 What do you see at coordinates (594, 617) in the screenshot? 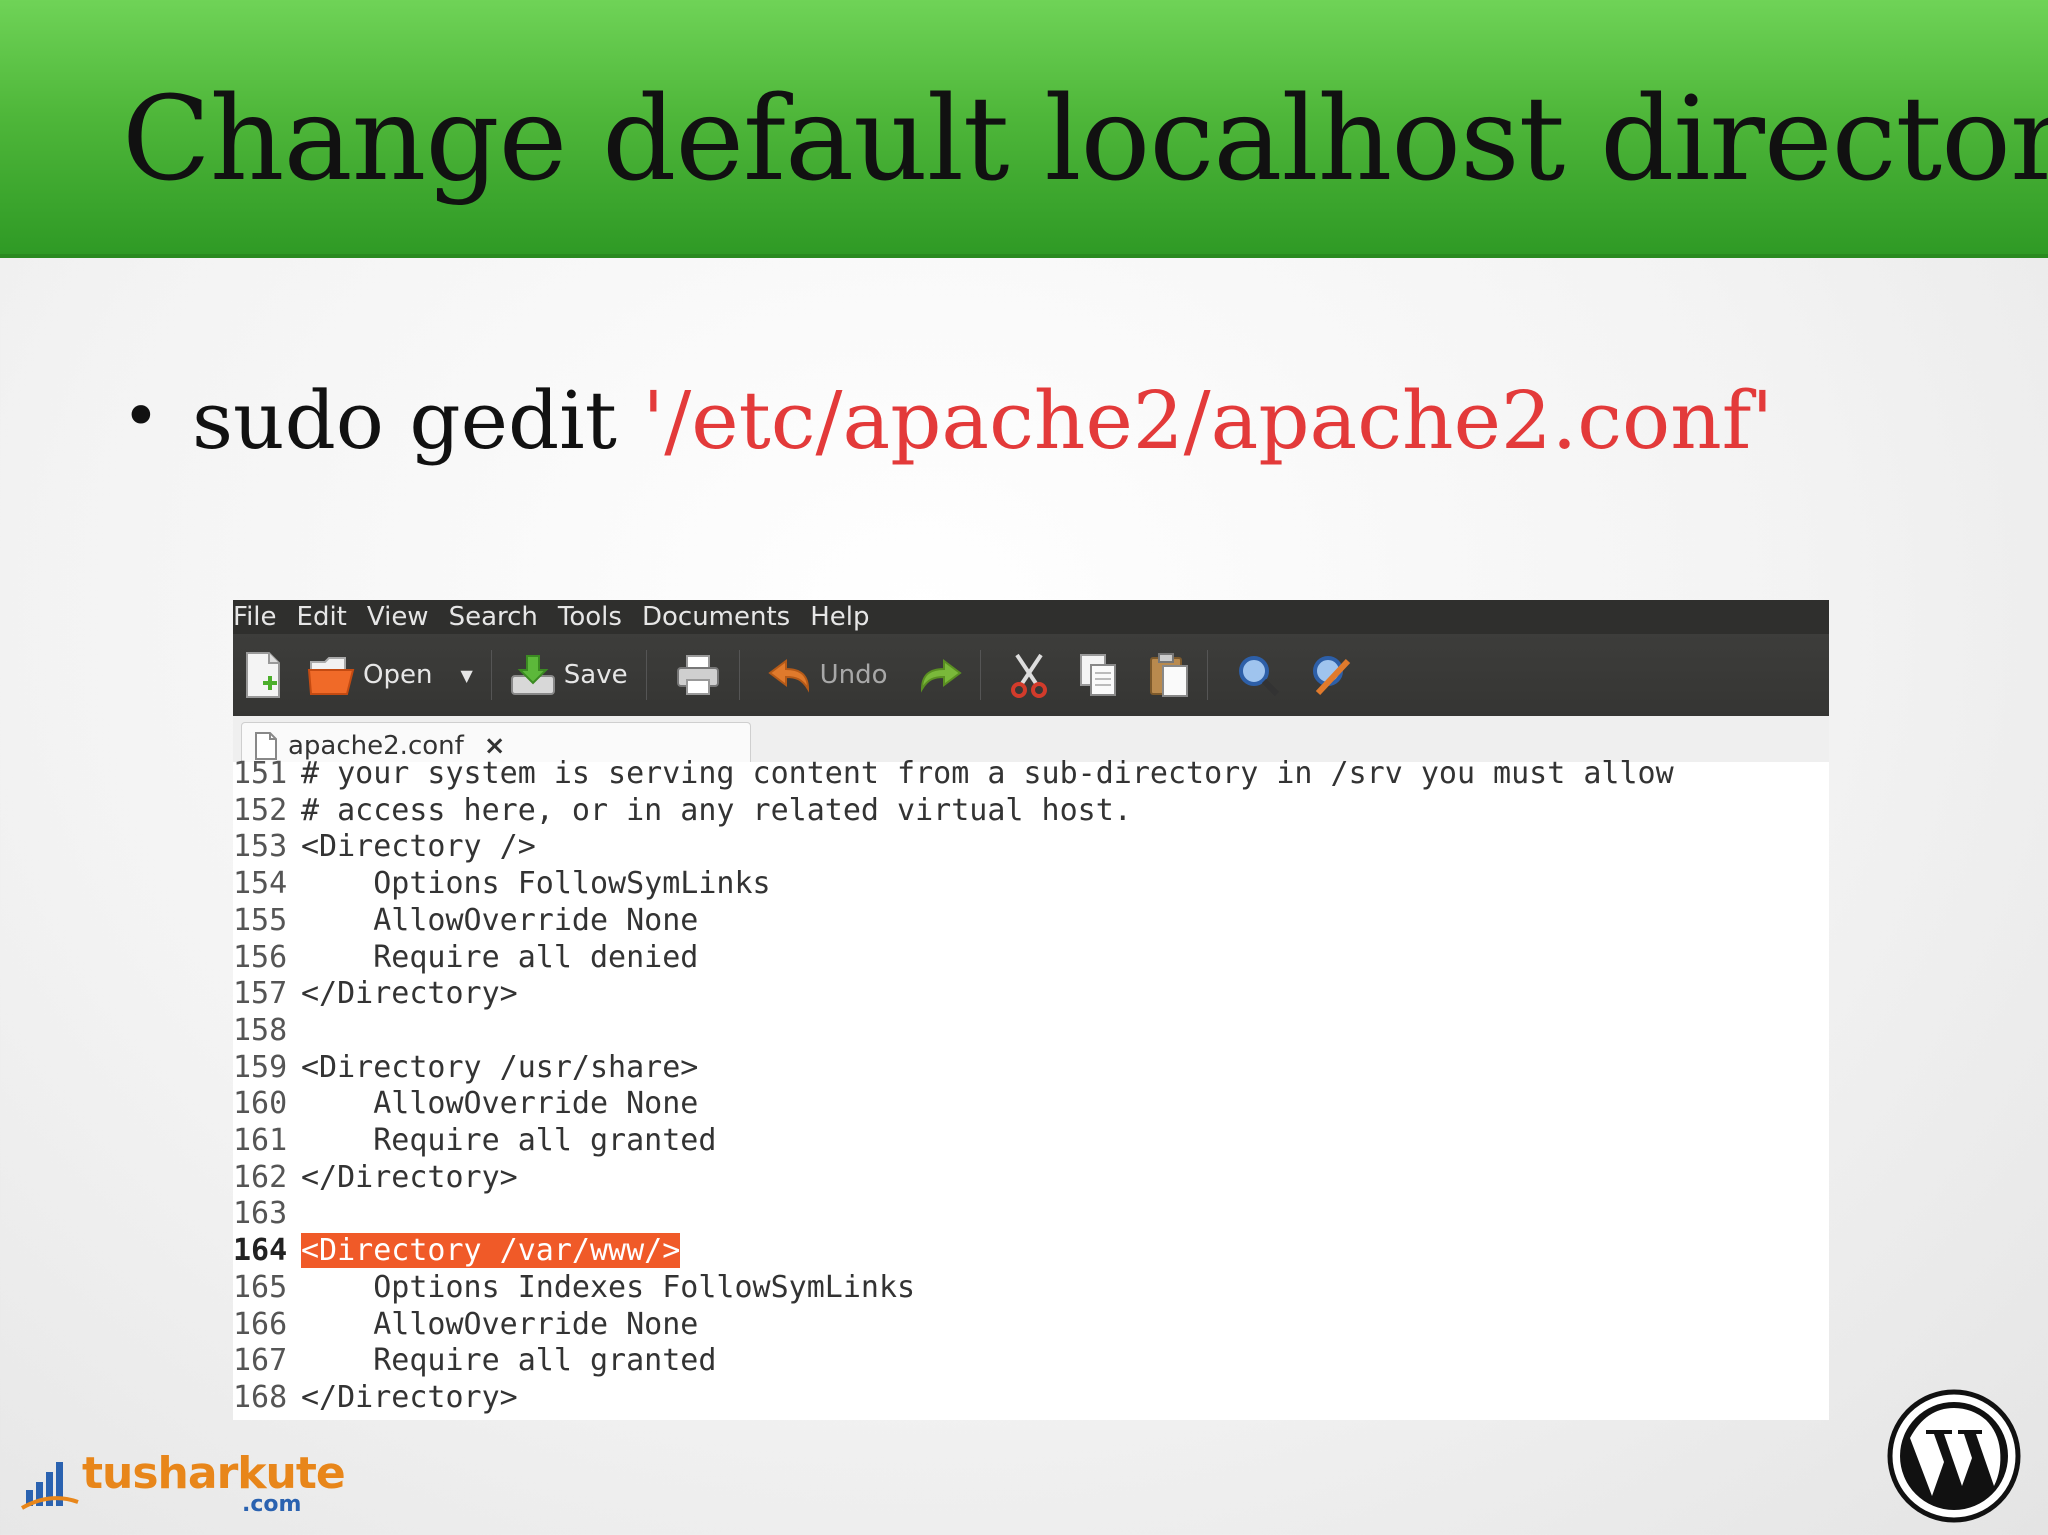
I see `menu-tools: Tools` at bounding box center [594, 617].